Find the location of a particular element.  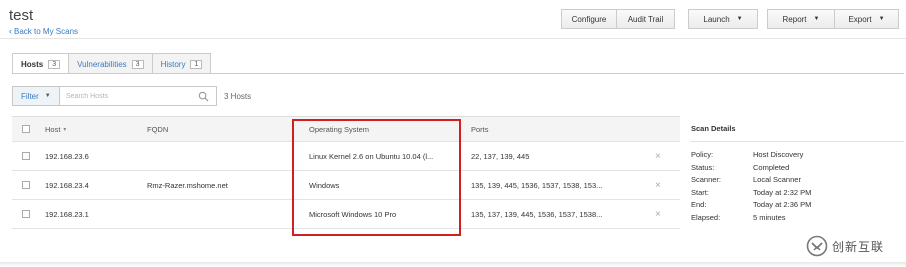

host-cell: 192.168.23.1 is located at coordinates (67, 214).